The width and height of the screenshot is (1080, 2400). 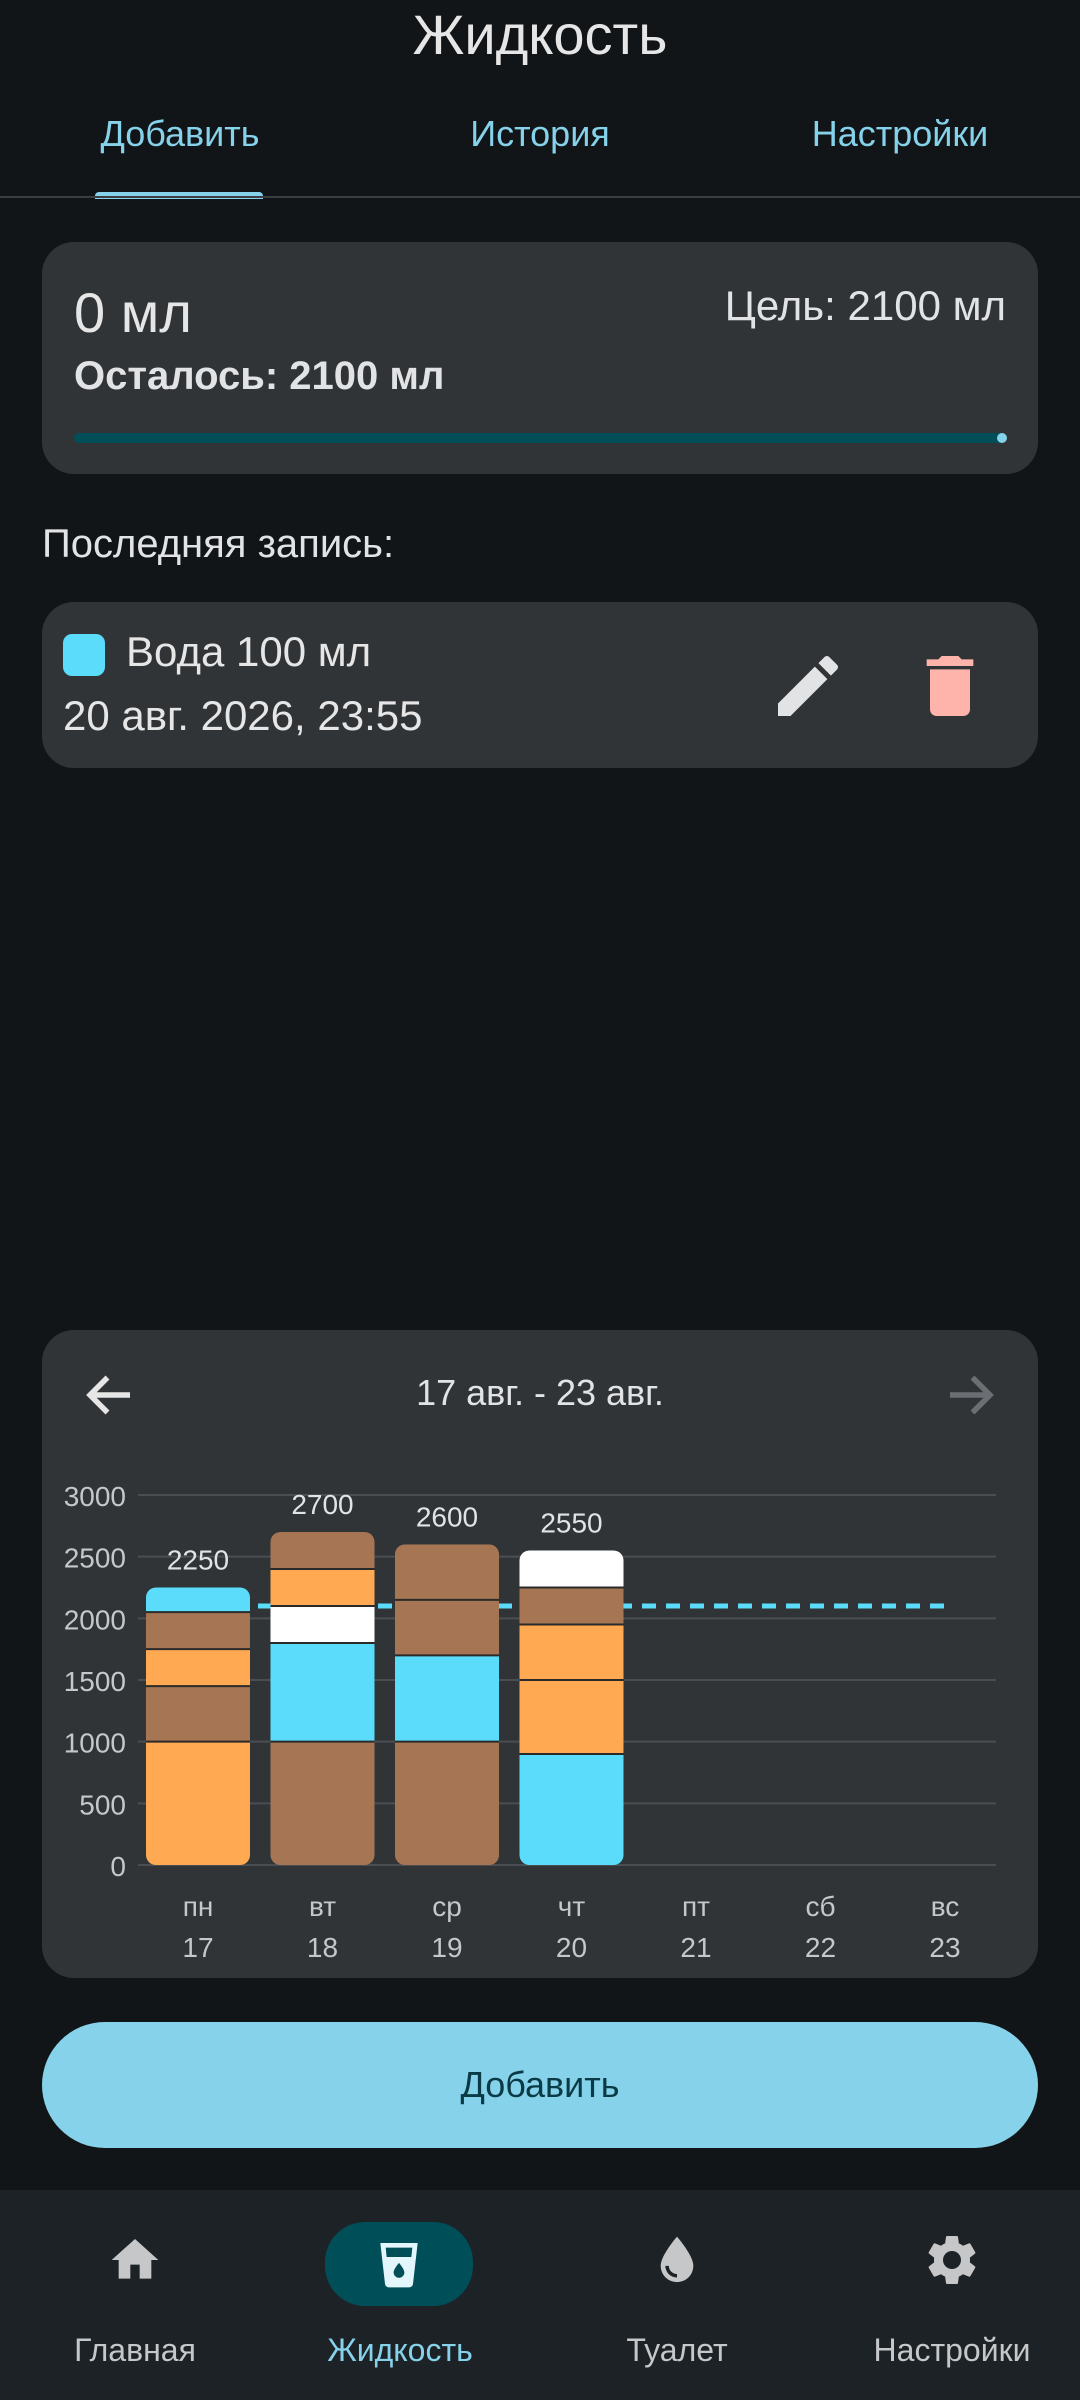 What do you see at coordinates (135, 2350) in the screenshot?
I see `nav-home-label: Главная` at bounding box center [135, 2350].